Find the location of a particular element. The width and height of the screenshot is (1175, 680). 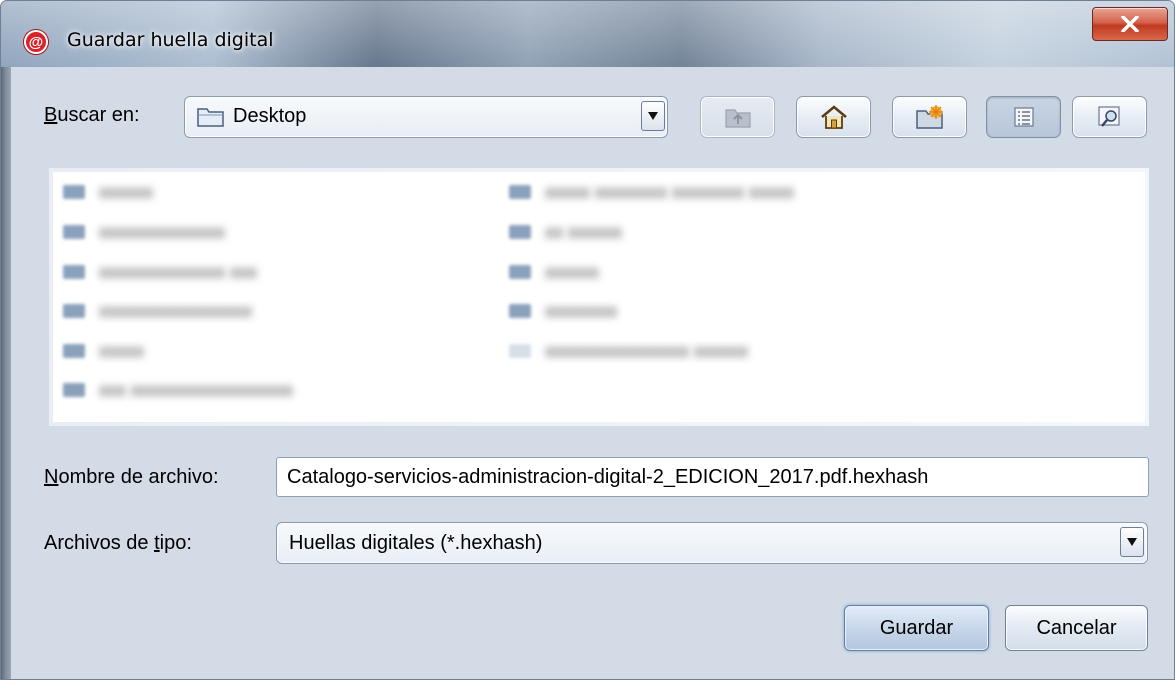

close-button is located at coordinates (1130, 24).